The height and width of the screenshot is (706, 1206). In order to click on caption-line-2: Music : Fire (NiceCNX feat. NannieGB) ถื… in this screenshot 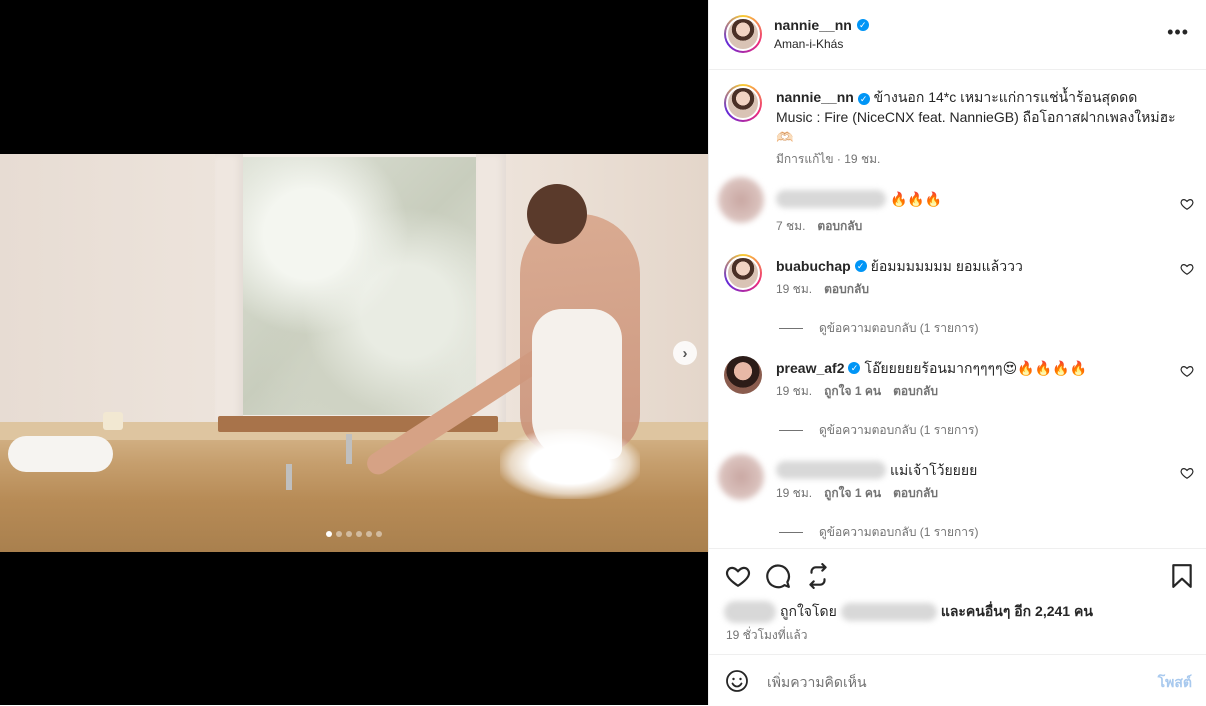, I will do `click(976, 117)`.